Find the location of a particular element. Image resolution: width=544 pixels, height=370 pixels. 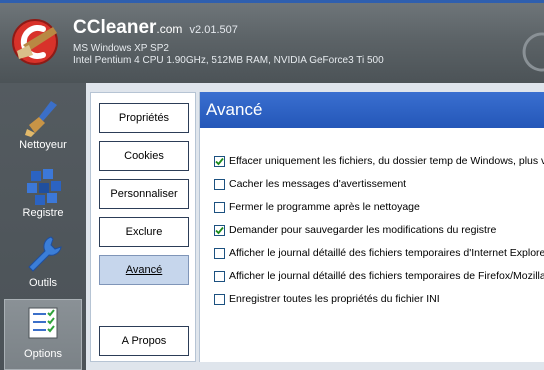

nav-item-outils: Outils is located at coordinates (43, 266).